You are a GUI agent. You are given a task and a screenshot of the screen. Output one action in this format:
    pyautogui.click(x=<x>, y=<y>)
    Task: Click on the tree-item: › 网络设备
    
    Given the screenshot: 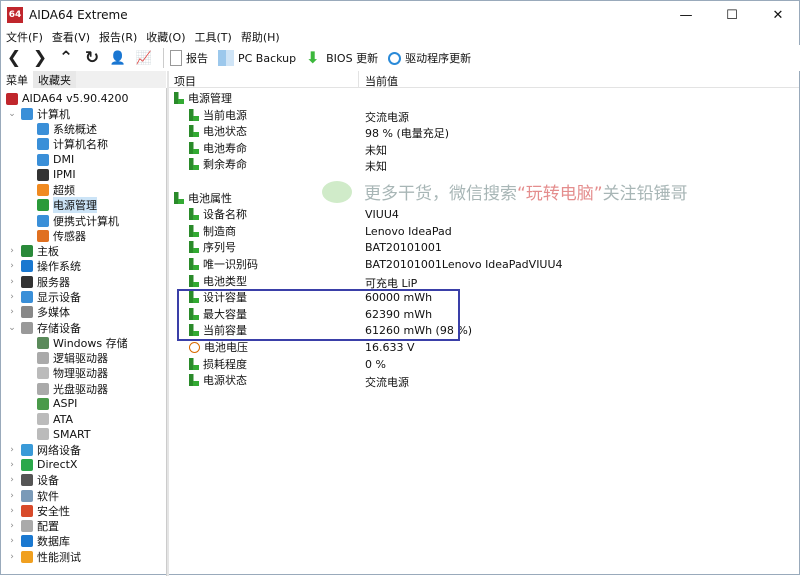 What is the action you would take?
    pyautogui.click(x=44, y=449)
    